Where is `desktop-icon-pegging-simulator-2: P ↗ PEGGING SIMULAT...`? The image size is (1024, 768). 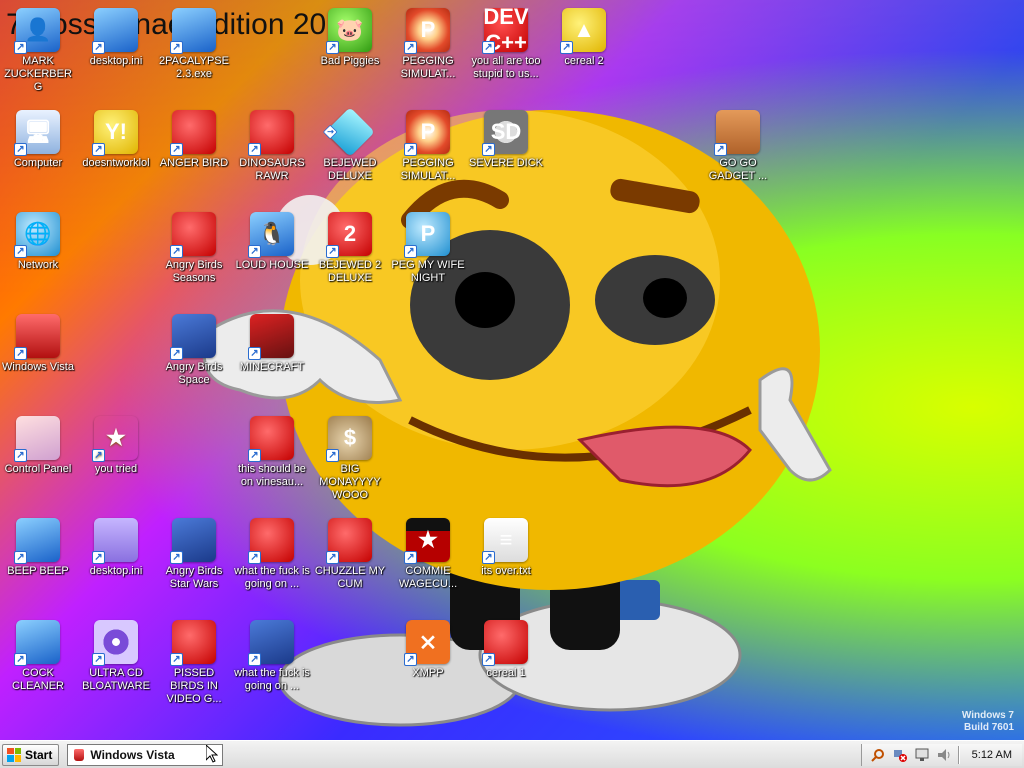 desktop-icon-pegging-simulator-2: P ↗ PEGGING SIMULAT... is located at coordinates (428, 146).